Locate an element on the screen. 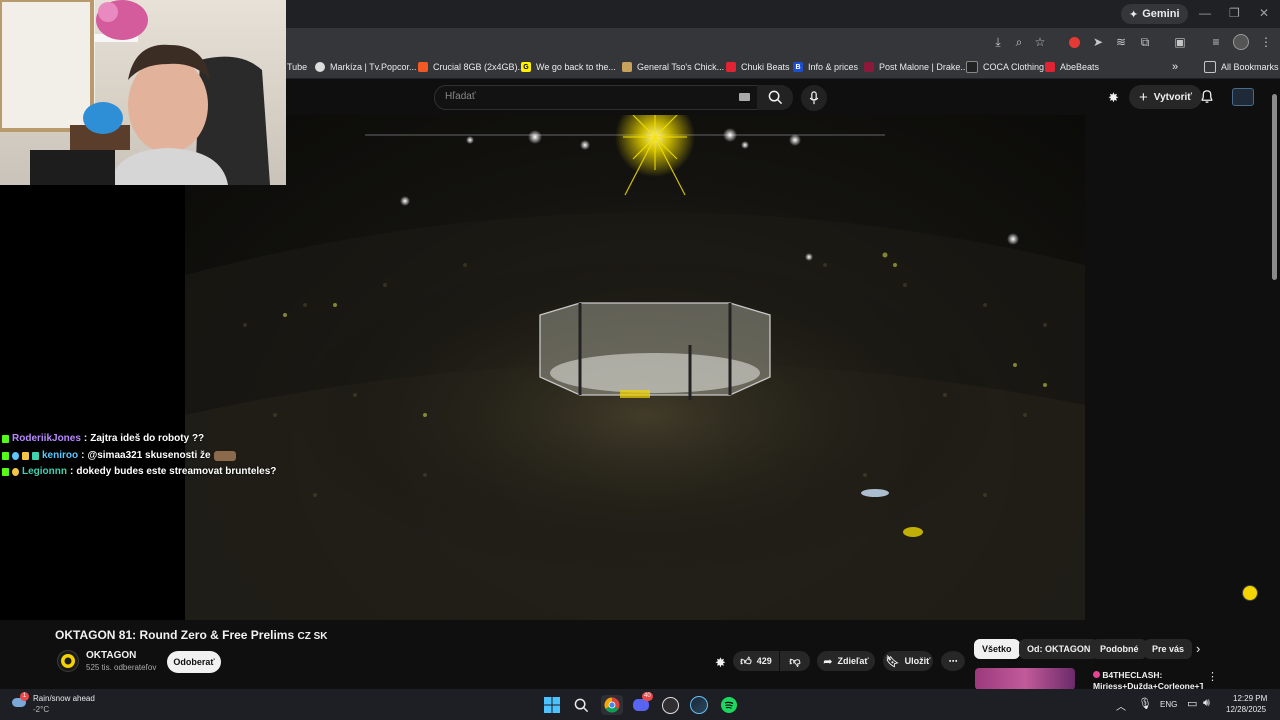 The height and width of the screenshot is (720, 1280). bookmark-info-prices: B Info & prices is located at coordinates (825, 67).